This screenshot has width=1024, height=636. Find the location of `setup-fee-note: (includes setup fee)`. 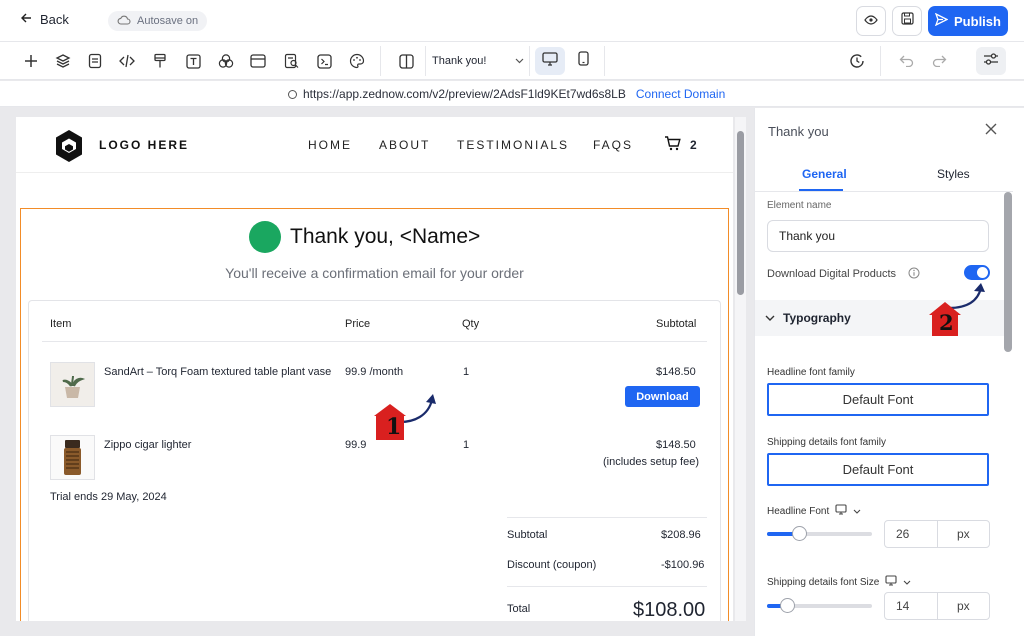

setup-fee-note: (includes setup fee) is located at coordinates (651, 462).